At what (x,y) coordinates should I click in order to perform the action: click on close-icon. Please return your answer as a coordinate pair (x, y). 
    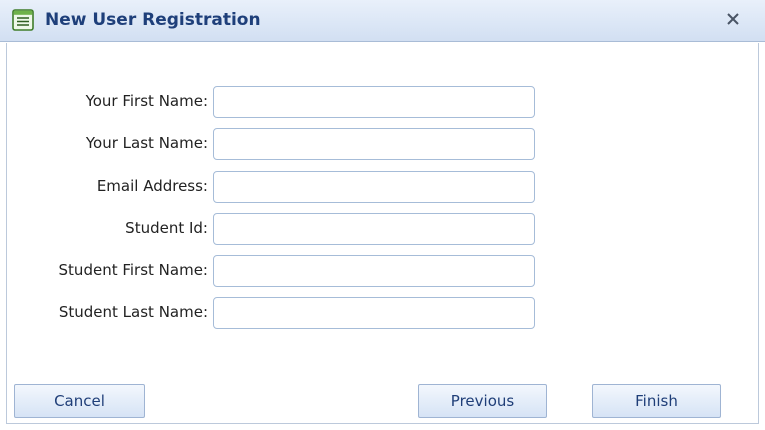
    Looking at the image, I should click on (733, 19).